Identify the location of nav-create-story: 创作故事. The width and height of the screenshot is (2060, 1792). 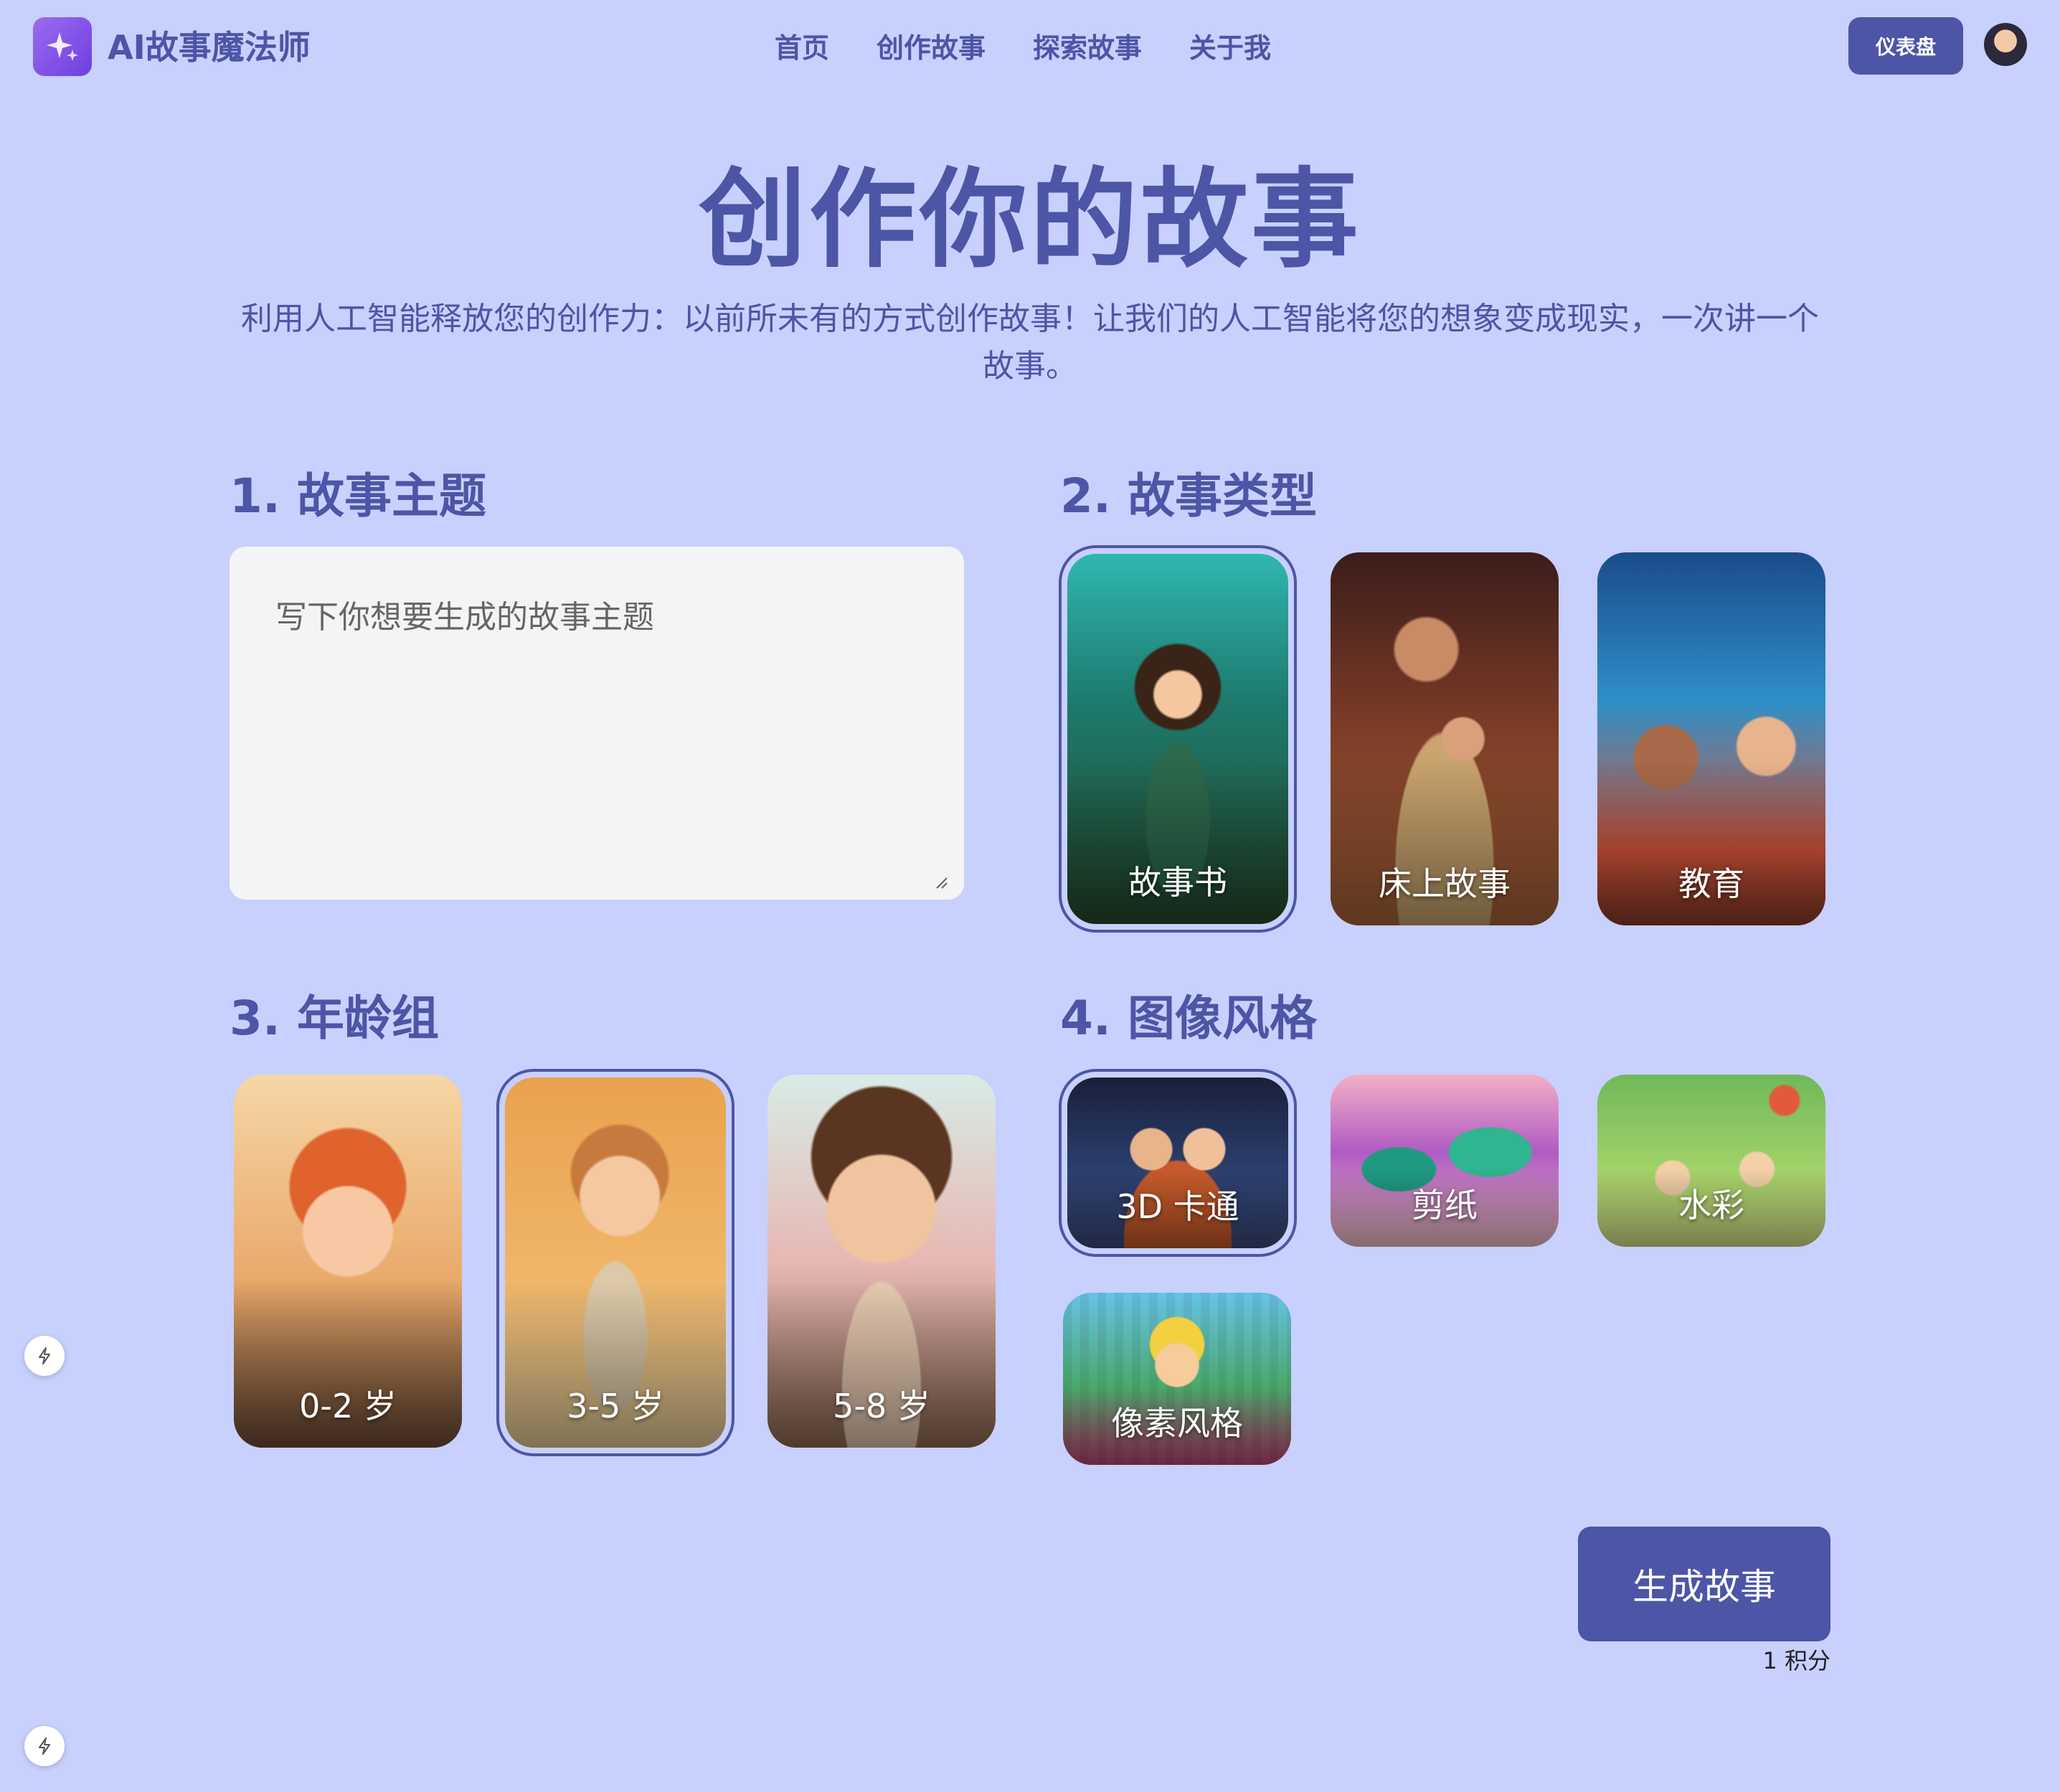
(932, 45).